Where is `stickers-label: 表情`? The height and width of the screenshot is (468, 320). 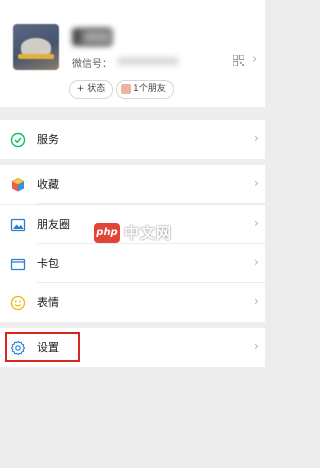 stickers-label: 表情 is located at coordinates (48, 302).